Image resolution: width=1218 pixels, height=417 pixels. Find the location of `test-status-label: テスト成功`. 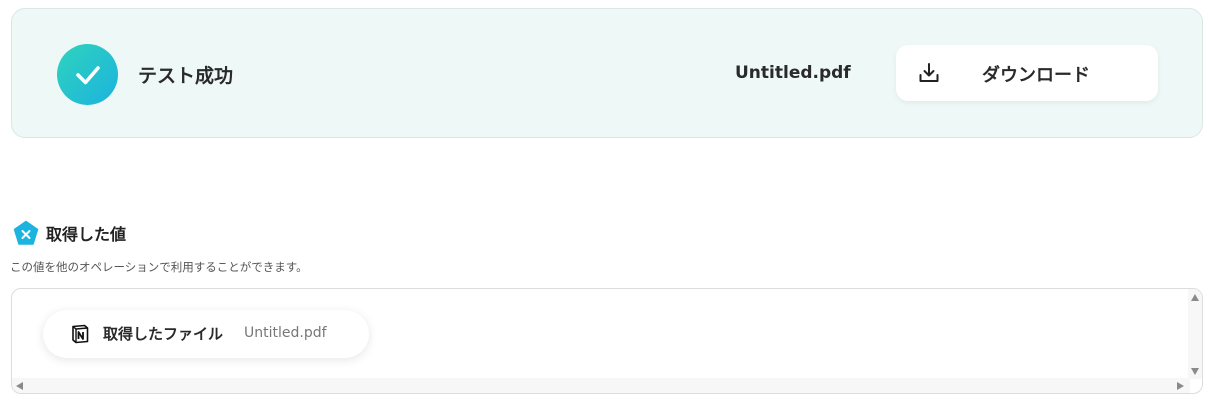

test-status-label: テスト成功 is located at coordinates (186, 76).